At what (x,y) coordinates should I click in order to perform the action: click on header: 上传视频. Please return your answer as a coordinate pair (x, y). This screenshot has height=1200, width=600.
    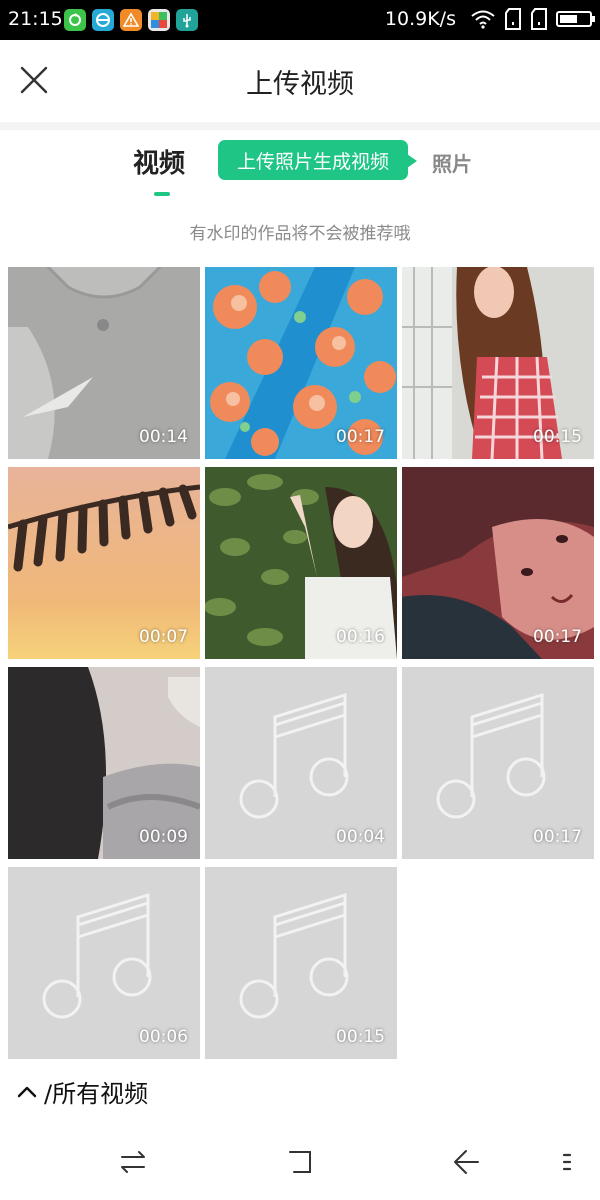
    Looking at the image, I should click on (300, 81).